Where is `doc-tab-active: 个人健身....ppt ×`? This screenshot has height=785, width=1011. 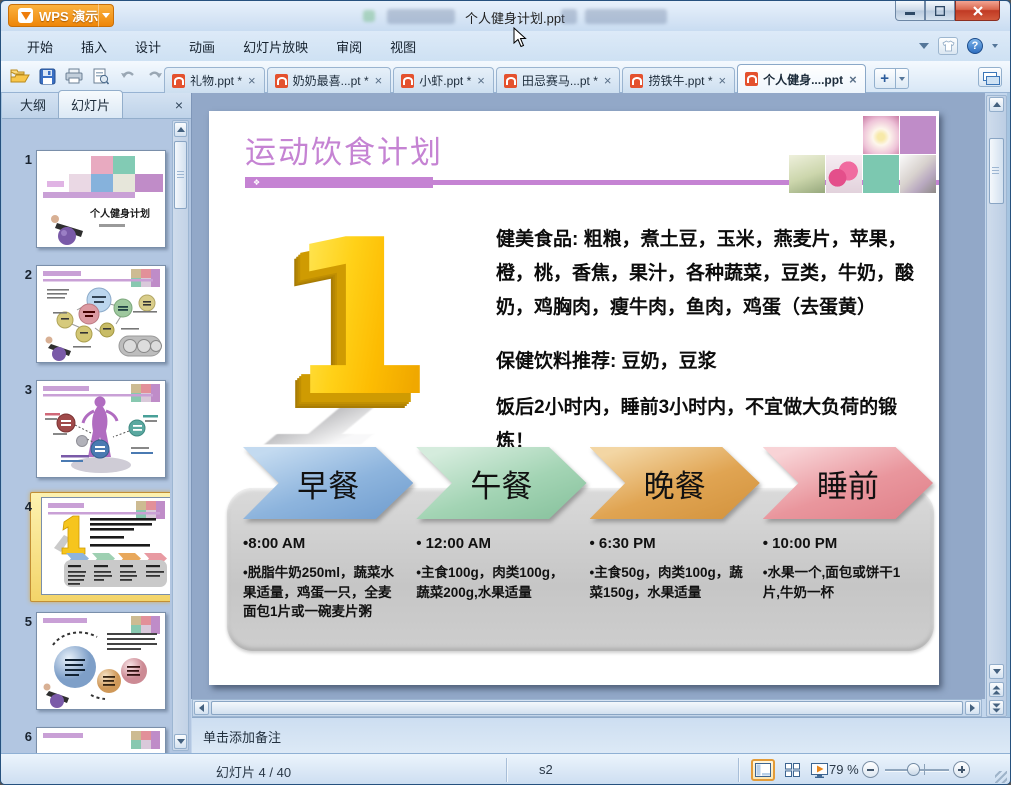
doc-tab-active: 个人健身....ppt × is located at coordinates (801, 78).